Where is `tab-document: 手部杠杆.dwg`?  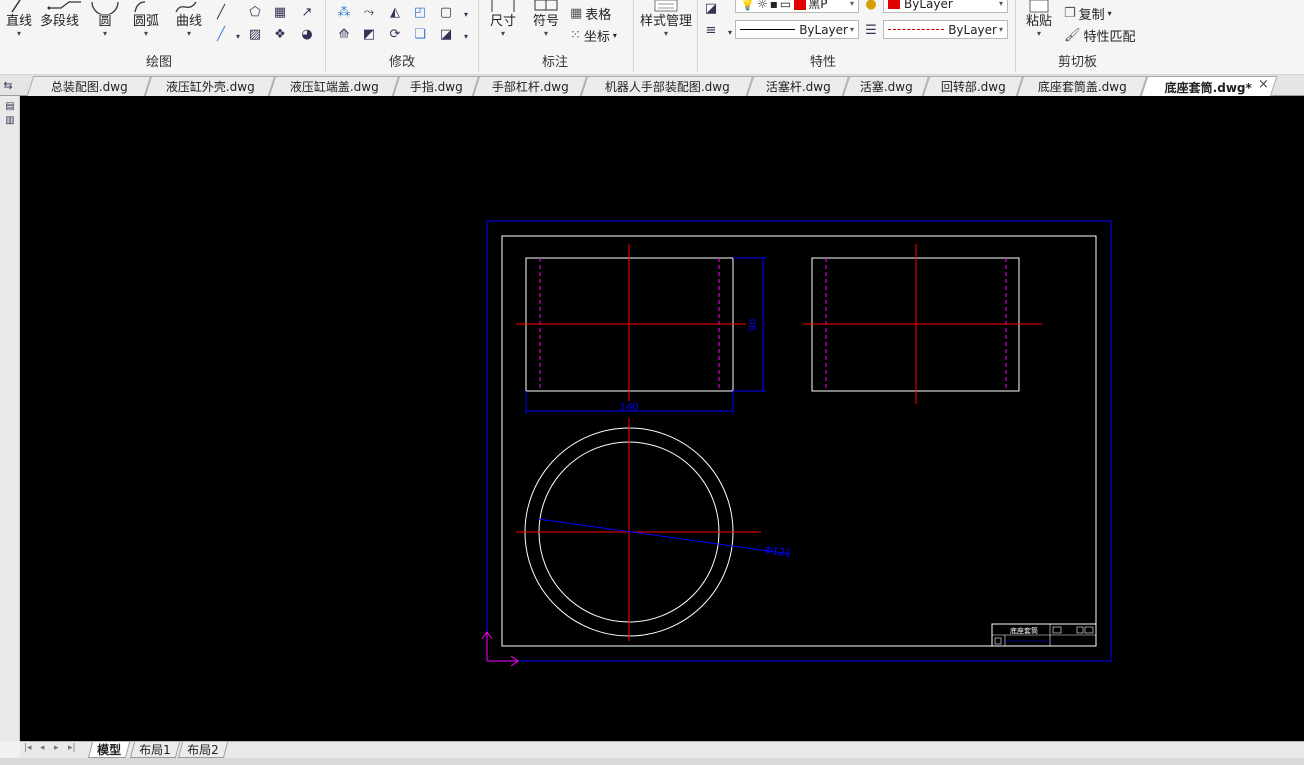
tab-document: 手部杠杆.dwg is located at coordinates (530, 86).